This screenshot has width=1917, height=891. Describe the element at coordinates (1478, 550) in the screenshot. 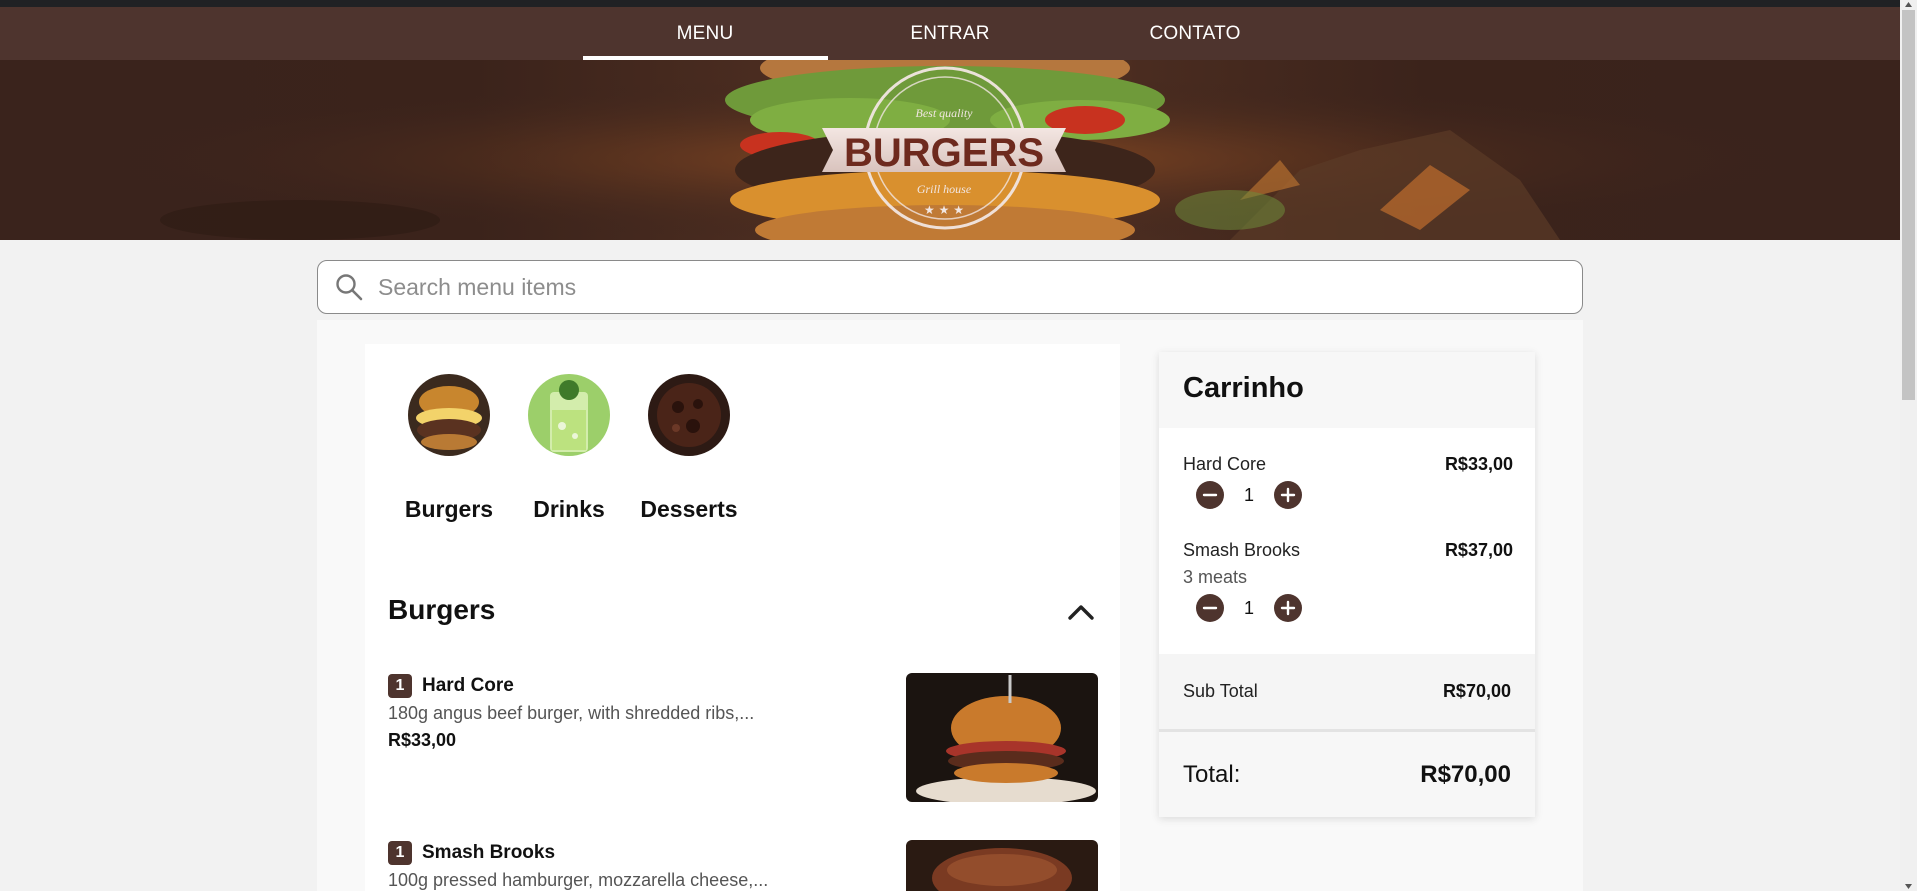

I see `cart-item-price: R$37,00` at that location.